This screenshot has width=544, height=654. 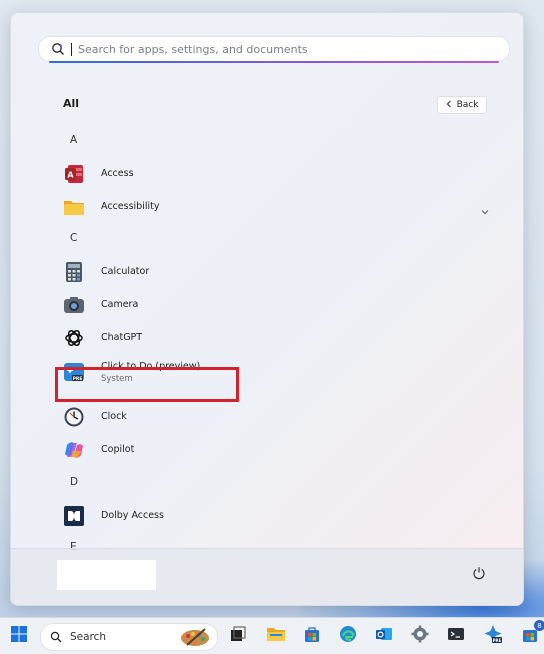 What do you see at coordinates (74, 338) in the screenshot?
I see `chatgpt-icon` at bounding box center [74, 338].